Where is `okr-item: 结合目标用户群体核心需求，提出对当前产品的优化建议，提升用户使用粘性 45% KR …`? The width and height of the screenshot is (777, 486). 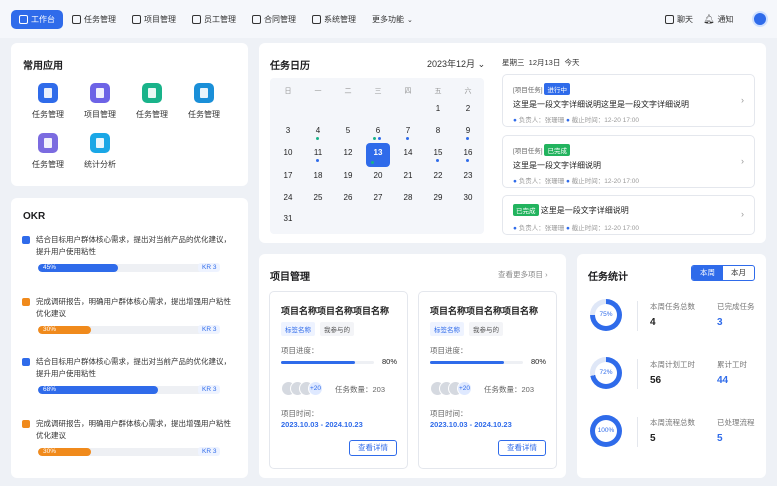 okr-item: 结合目标用户群体核心需求，提出对当前产品的优化建议，提升用户使用粘性 45% KR … is located at coordinates (128, 253).